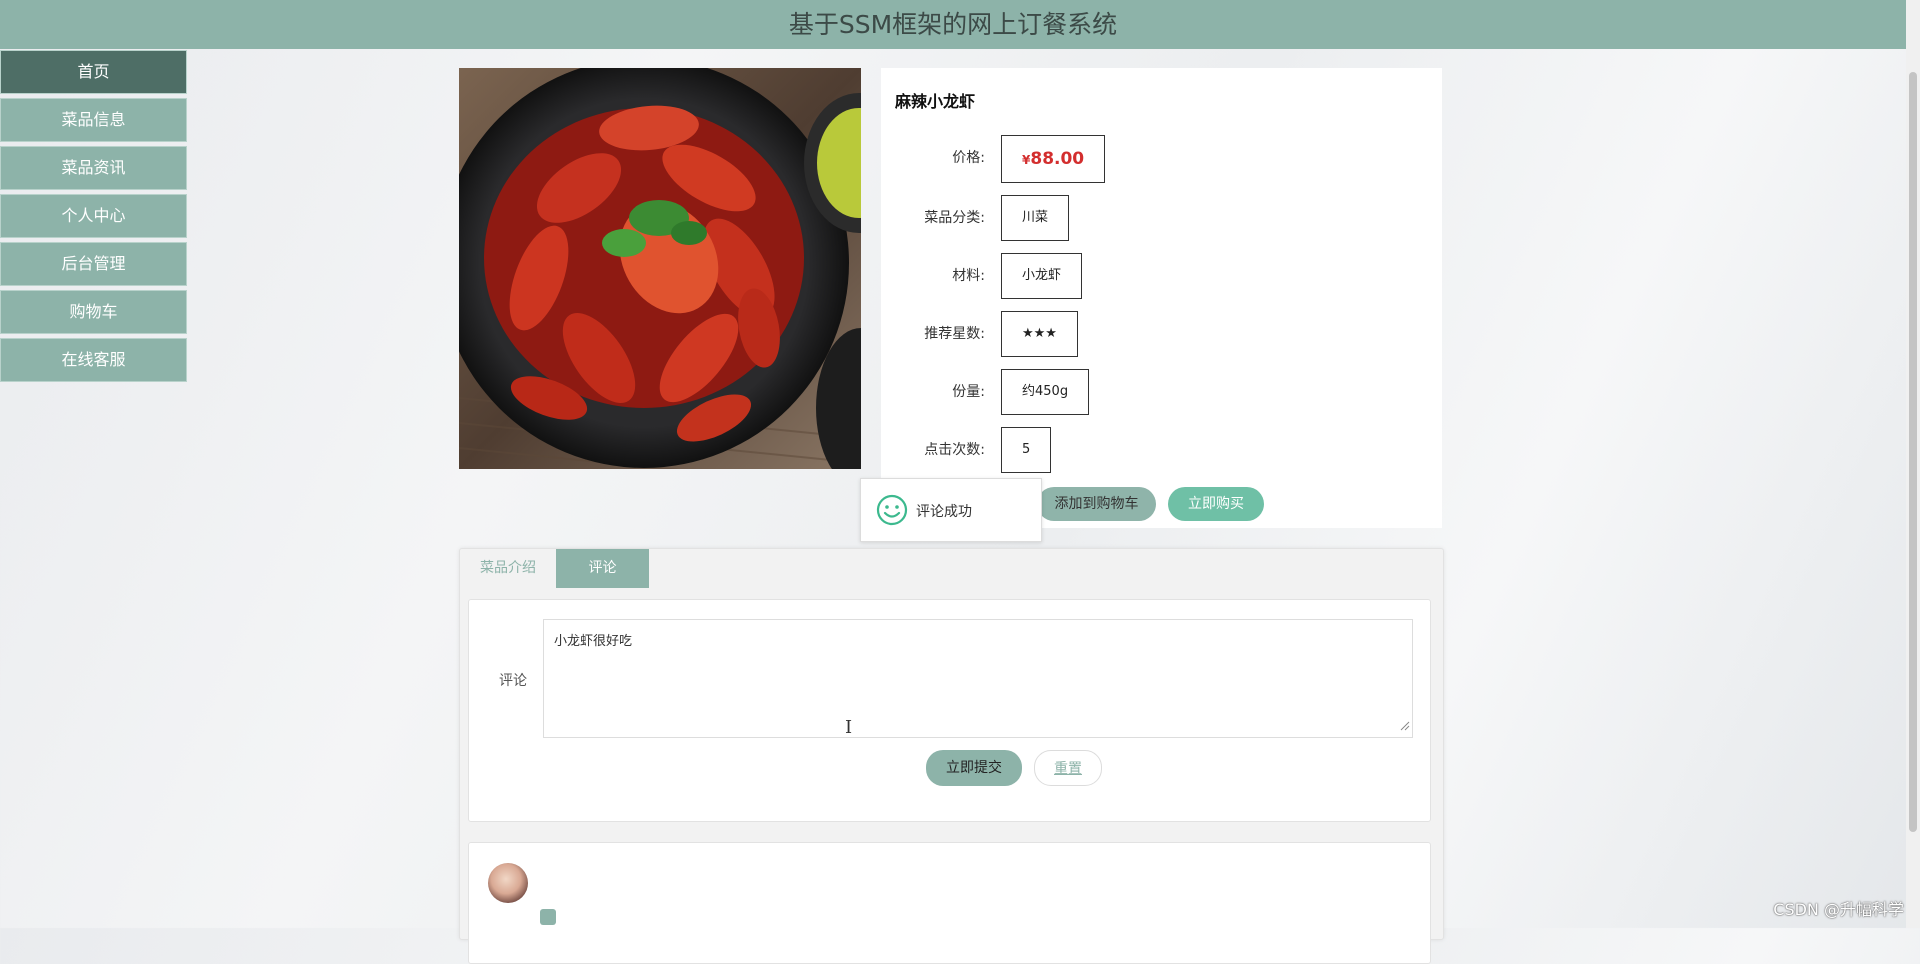  Describe the element at coordinates (1057, 159) in the screenshot. I see `price-amount: 88.00` at that location.